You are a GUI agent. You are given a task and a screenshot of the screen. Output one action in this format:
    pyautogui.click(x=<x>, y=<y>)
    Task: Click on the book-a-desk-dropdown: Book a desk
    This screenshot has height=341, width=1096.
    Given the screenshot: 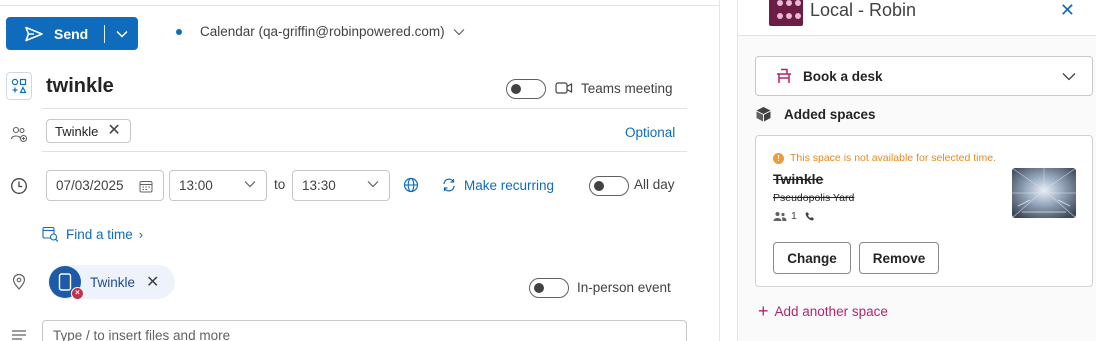 What is the action you would take?
    pyautogui.click(x=924, y=76)
    